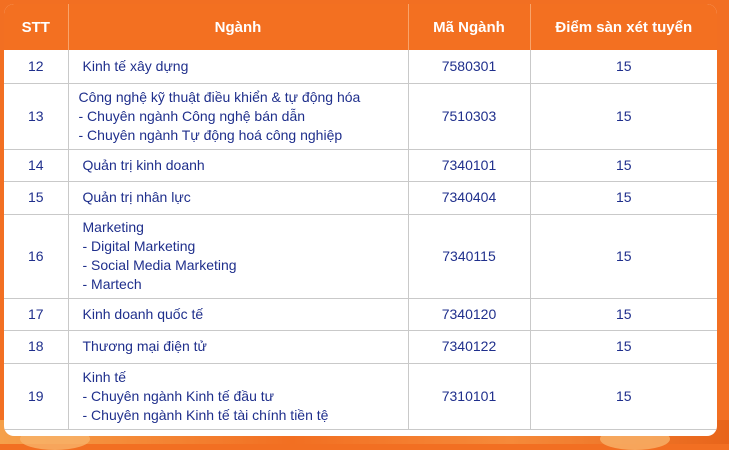 The height and width of the screenshot is (450, 729). Describe the element at coordinates (238, 314) in the screenshot. I see `cell-nganh: Kinh doanh quốc tế` at that location.